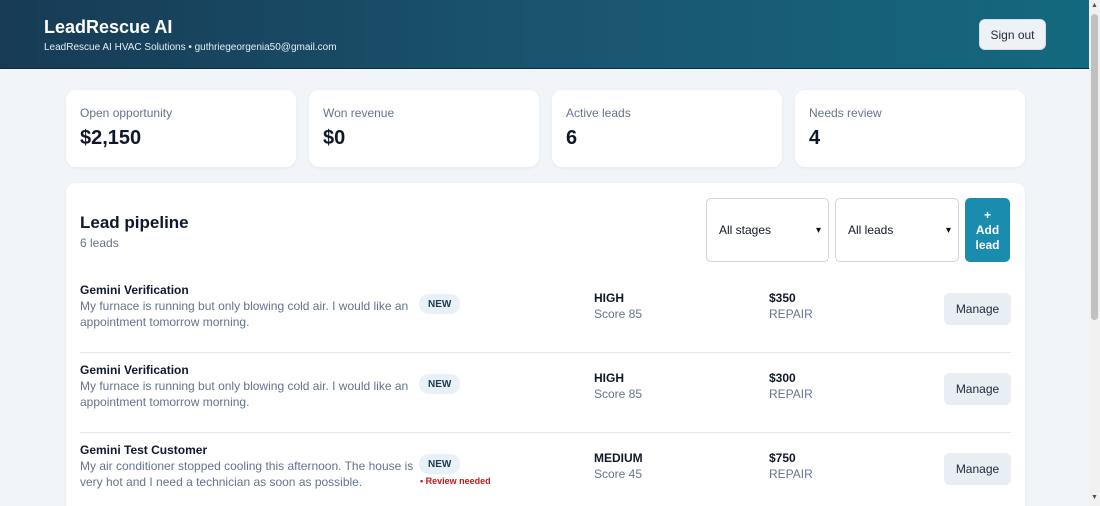 The height and width of the screenshot is (506, 1100). I want to click on sign-out-button: Sign out, so click(1012, 34).